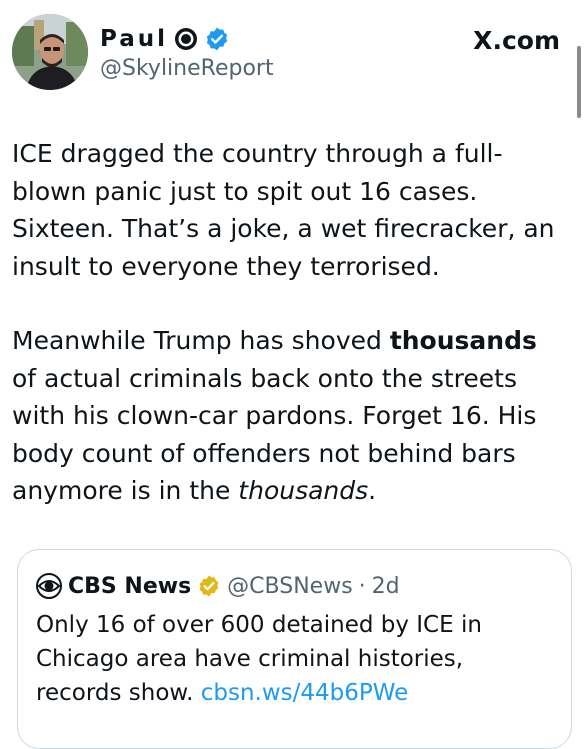 The width and height of the screenshot is (586, 749). I want to click on avatar, so click(50, 52).